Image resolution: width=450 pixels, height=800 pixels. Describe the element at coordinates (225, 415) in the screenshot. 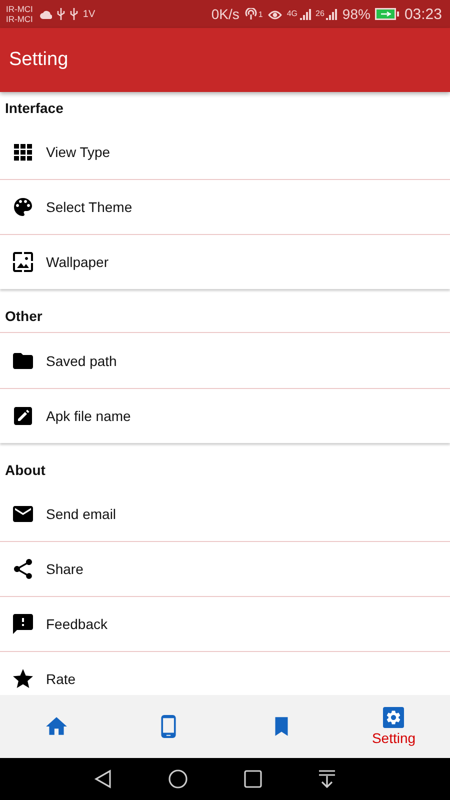

I see `settings-item: Apk file name` at that location.